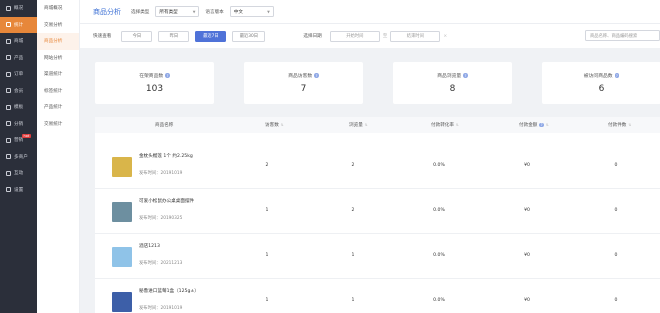 The height and width of the screenshot is (313, 660). What do you see at coordinates (8, 41) in the screenshot?
I see `shop-icon` at bounding box center [8, 41].